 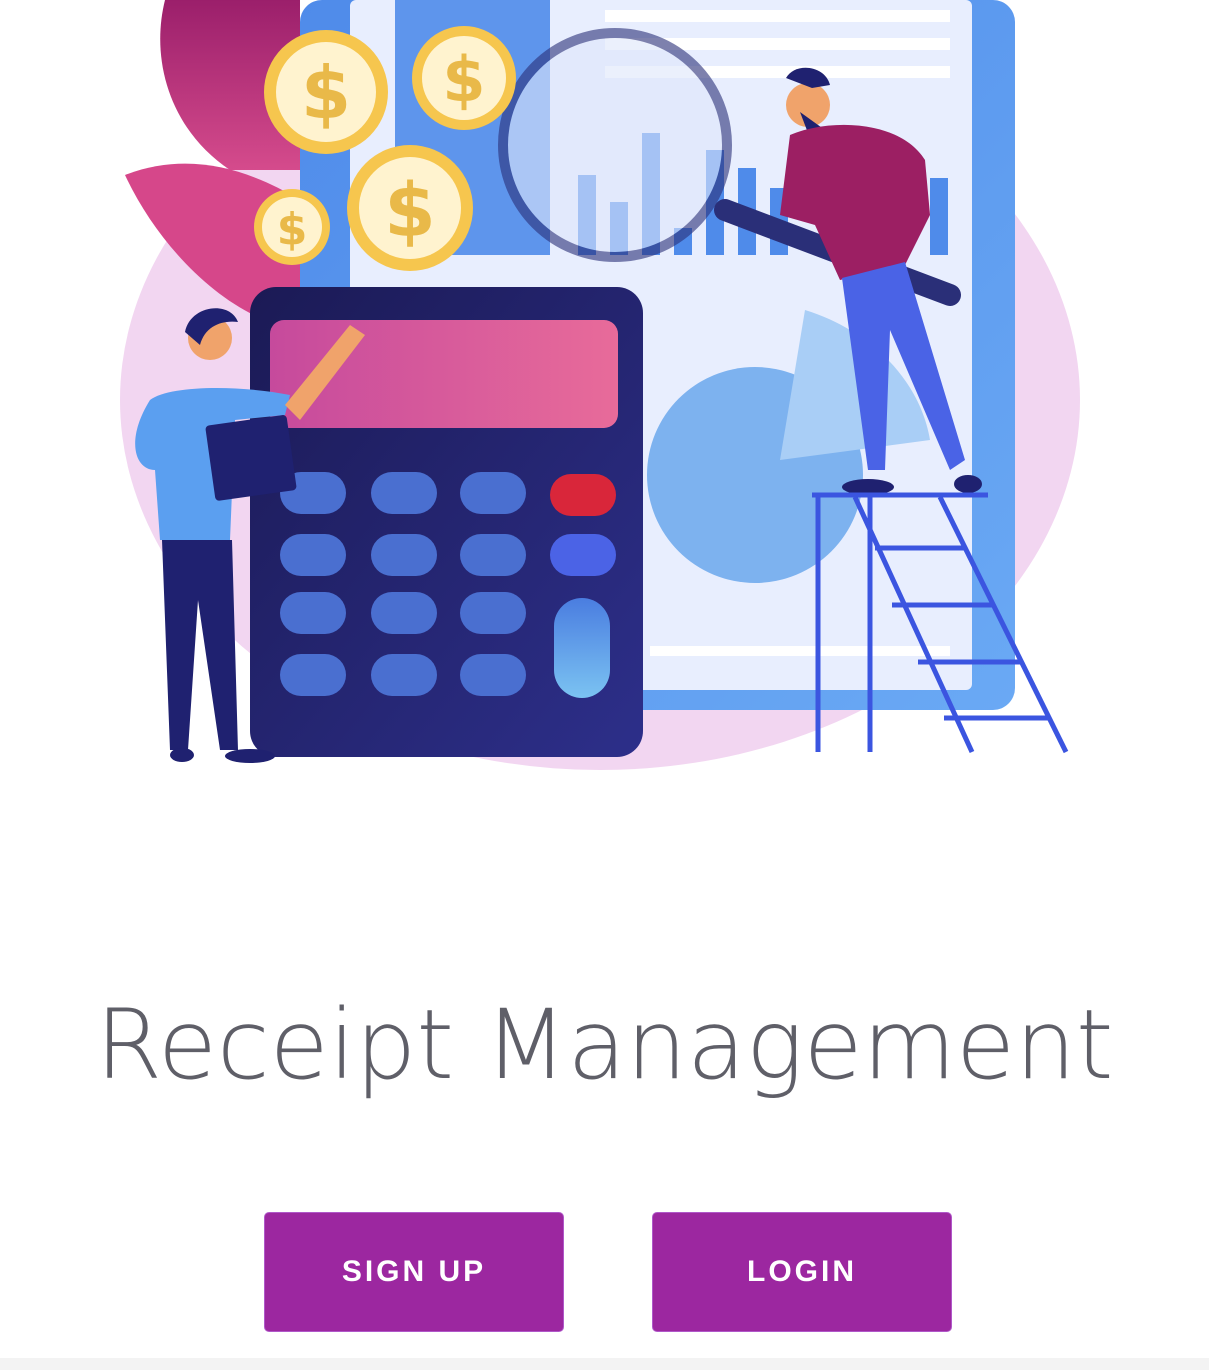 I want to click on auth-actions: SIGN UP LOGIN, so click(x=604, y=1272).